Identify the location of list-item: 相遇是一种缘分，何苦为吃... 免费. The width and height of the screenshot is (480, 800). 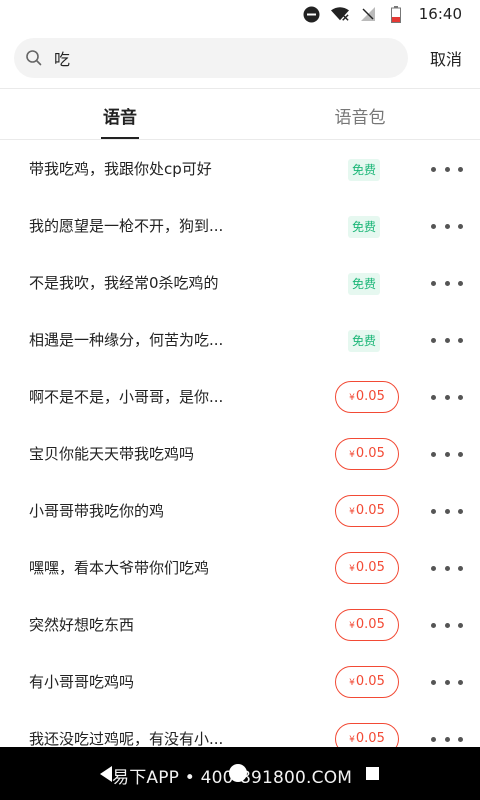
(240, 339).